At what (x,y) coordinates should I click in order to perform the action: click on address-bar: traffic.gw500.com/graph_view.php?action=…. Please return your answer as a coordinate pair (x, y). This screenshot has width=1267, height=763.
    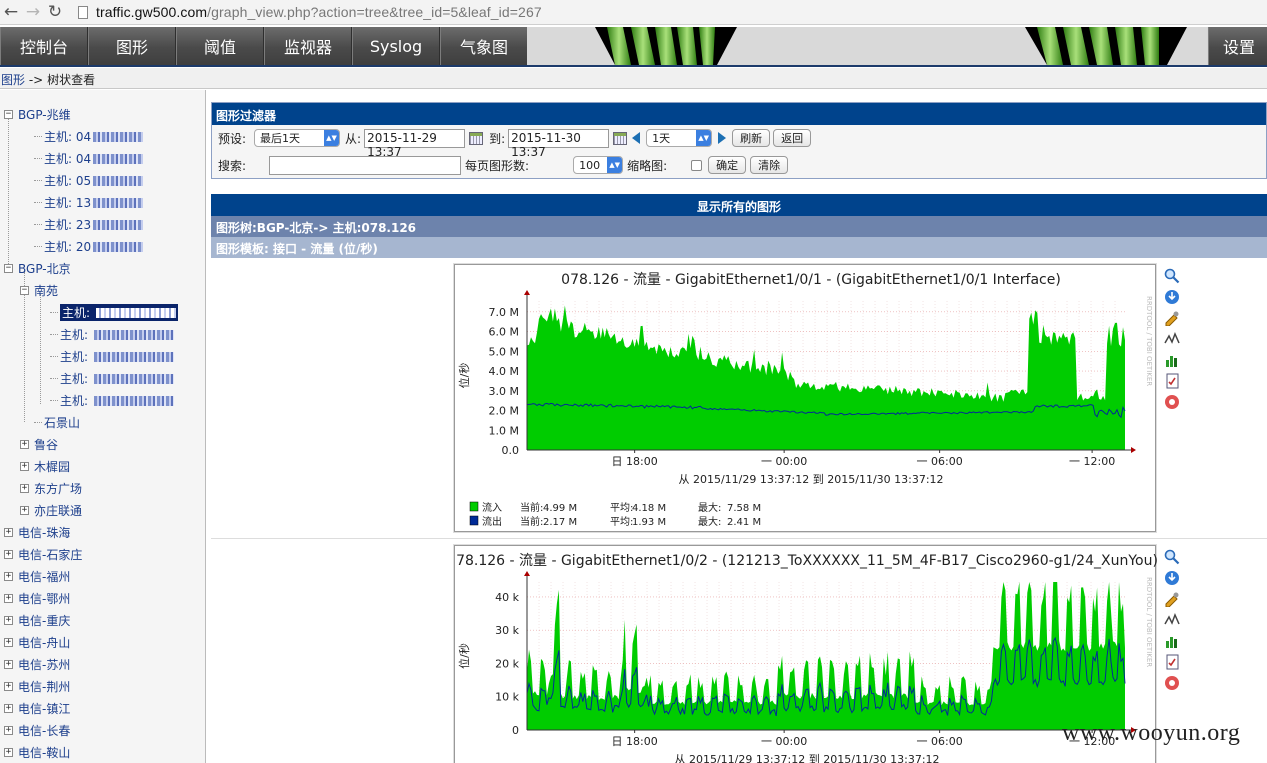
    Looking at the image, I should click on (319, 12).